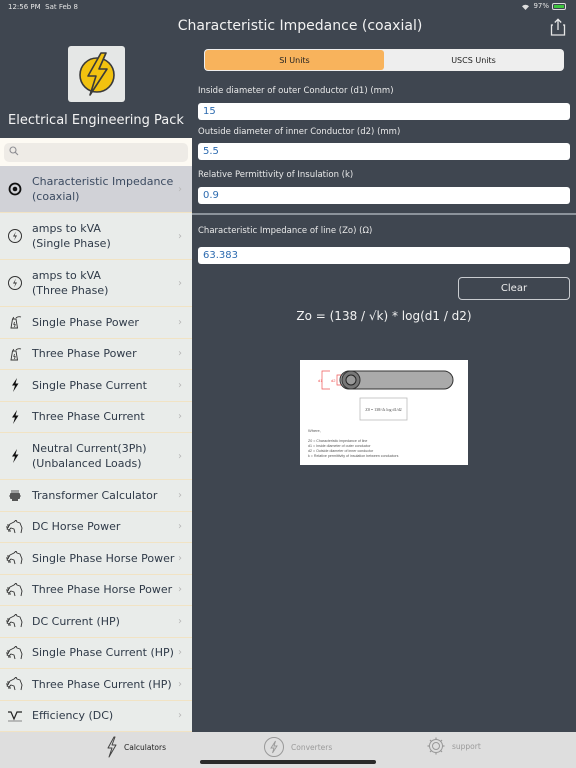  Describe the element at coordinates (384, 316) in the screenshot. I see `formula-text: Zo = (138 / √k) * log(d1 / d2)` at that location.